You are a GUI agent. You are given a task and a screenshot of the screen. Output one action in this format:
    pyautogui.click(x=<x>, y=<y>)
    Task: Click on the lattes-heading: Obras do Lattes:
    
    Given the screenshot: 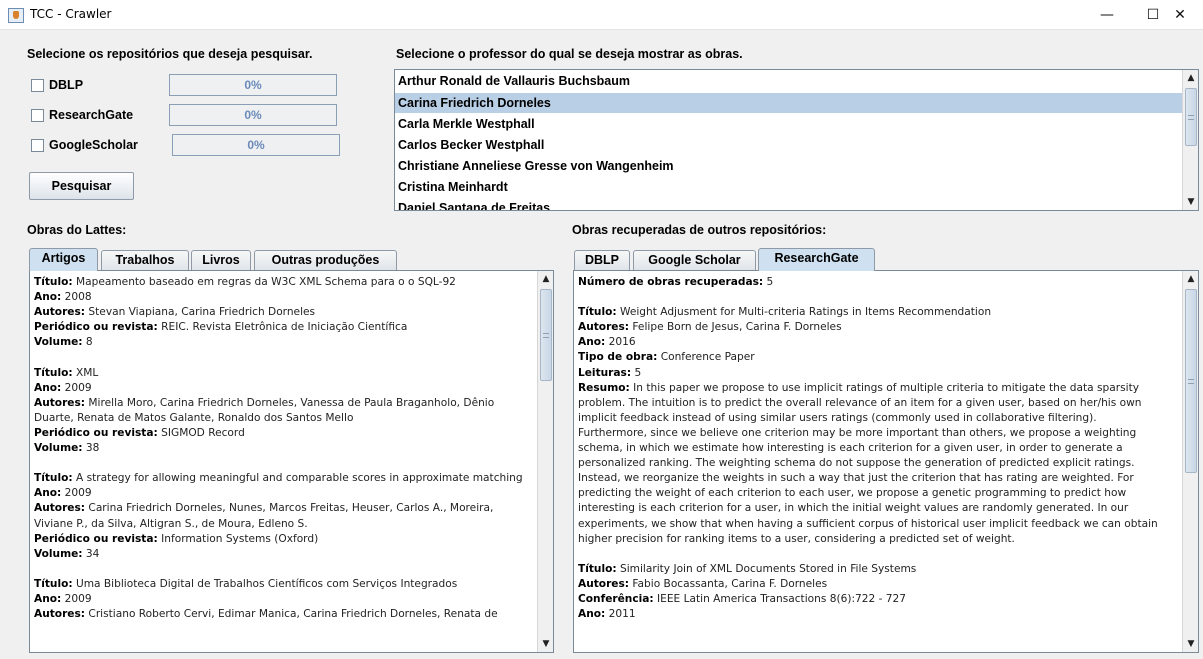 What is the action you would take?
    pyautogui.click(x=77, y=230)
    